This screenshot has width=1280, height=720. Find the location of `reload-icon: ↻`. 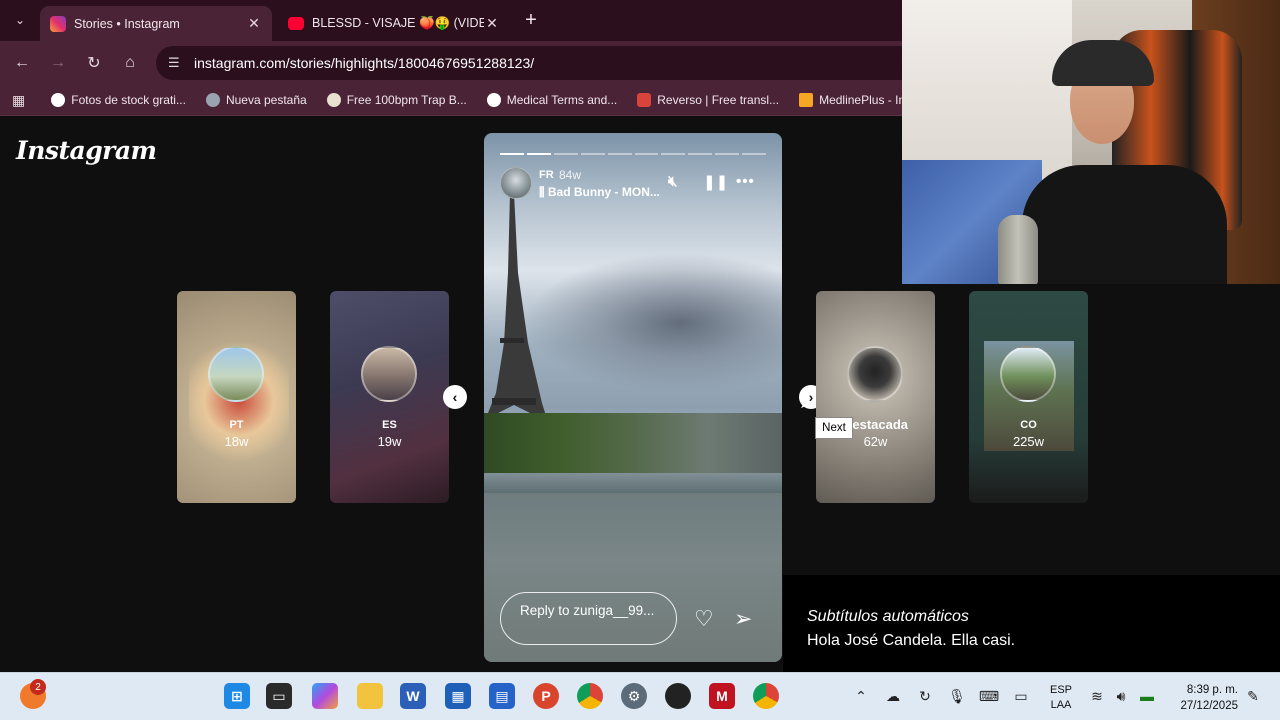

reload-icon: ↻ is located at coordinates (94, 63).